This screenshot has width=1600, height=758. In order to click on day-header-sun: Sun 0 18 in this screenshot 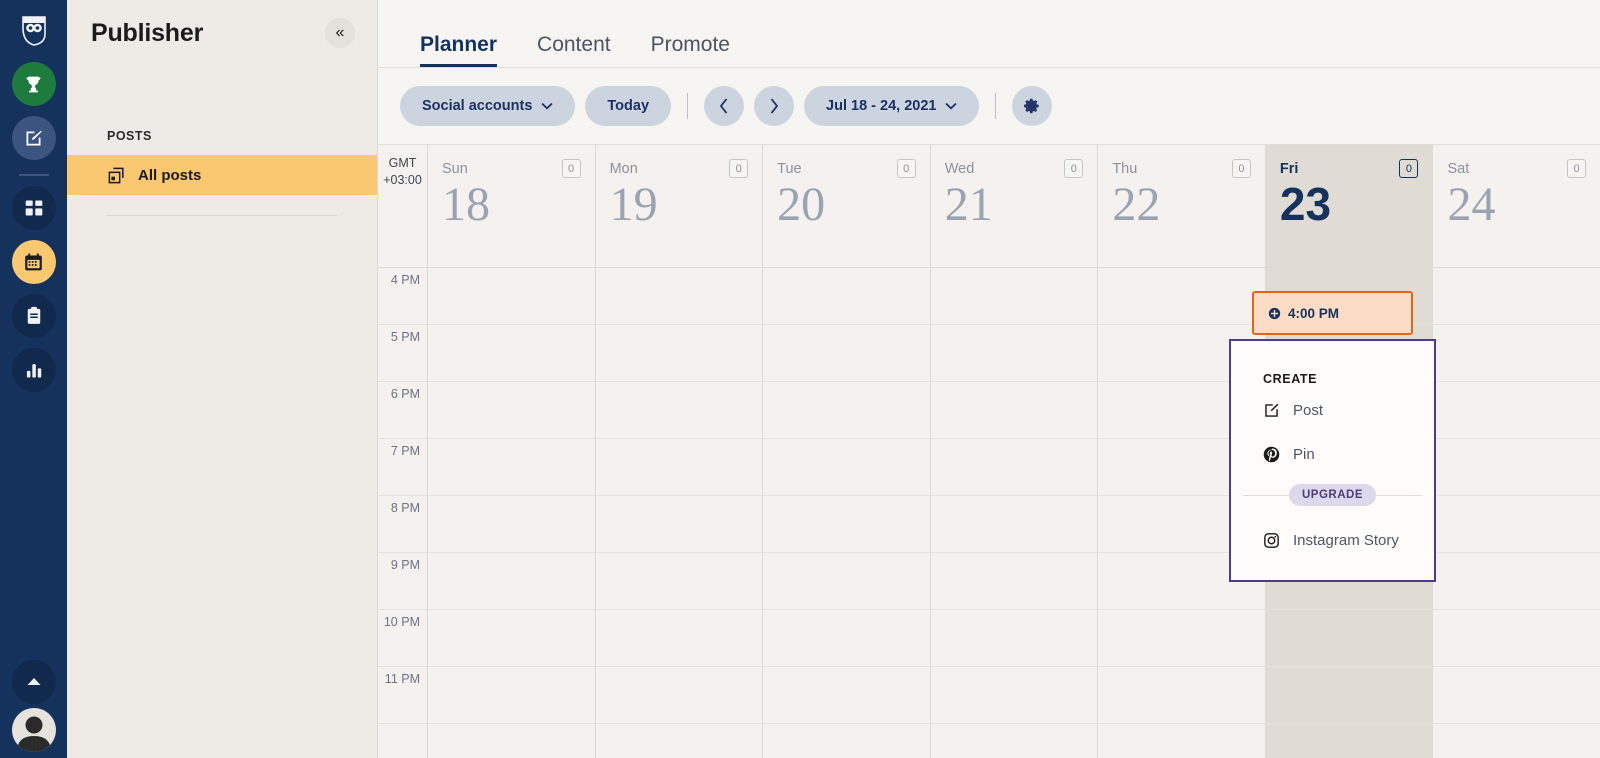, I will do `click(512, 206)`.